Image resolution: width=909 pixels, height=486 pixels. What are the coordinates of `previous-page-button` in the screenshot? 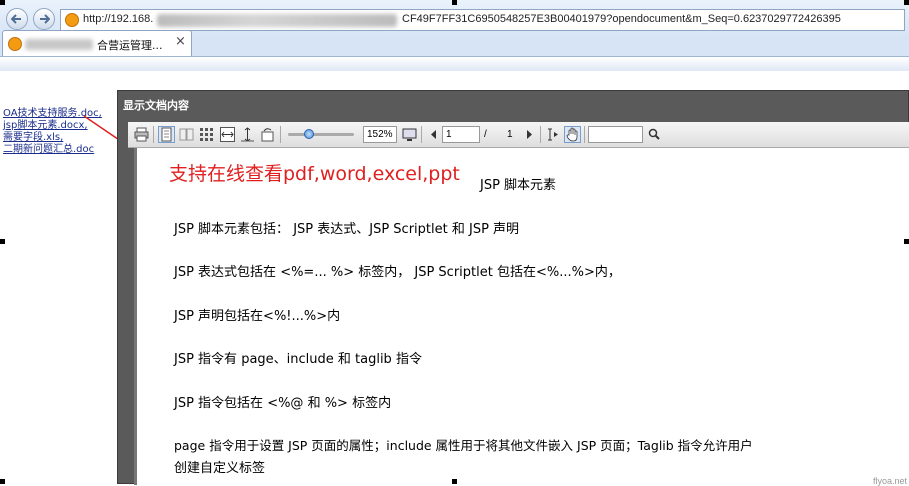 It's located at (433, 134).